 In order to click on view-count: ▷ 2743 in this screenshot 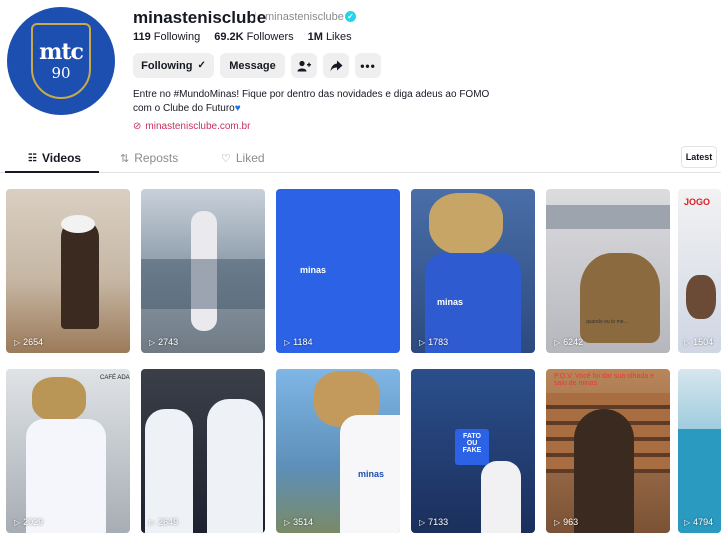, I will do `click(164, 342)`.